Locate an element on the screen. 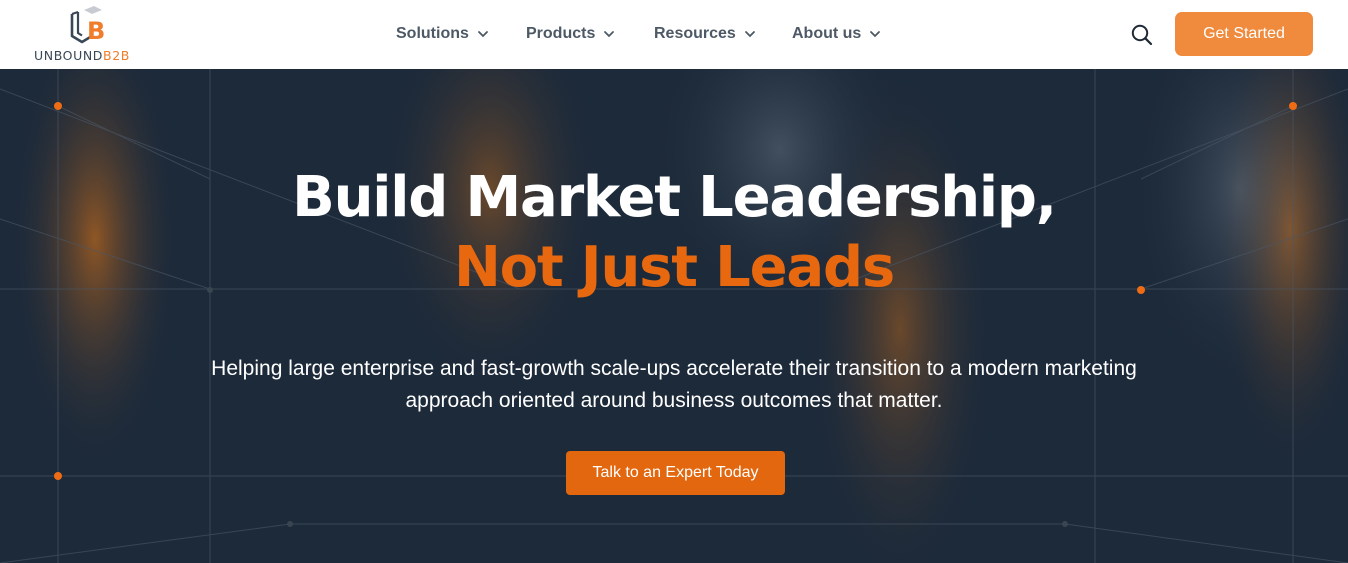 Image resolution: width=1348 pixels, height=563 pixels. logo-wordmark: UNBOUNDB2B is located at coordinates (82, 55).